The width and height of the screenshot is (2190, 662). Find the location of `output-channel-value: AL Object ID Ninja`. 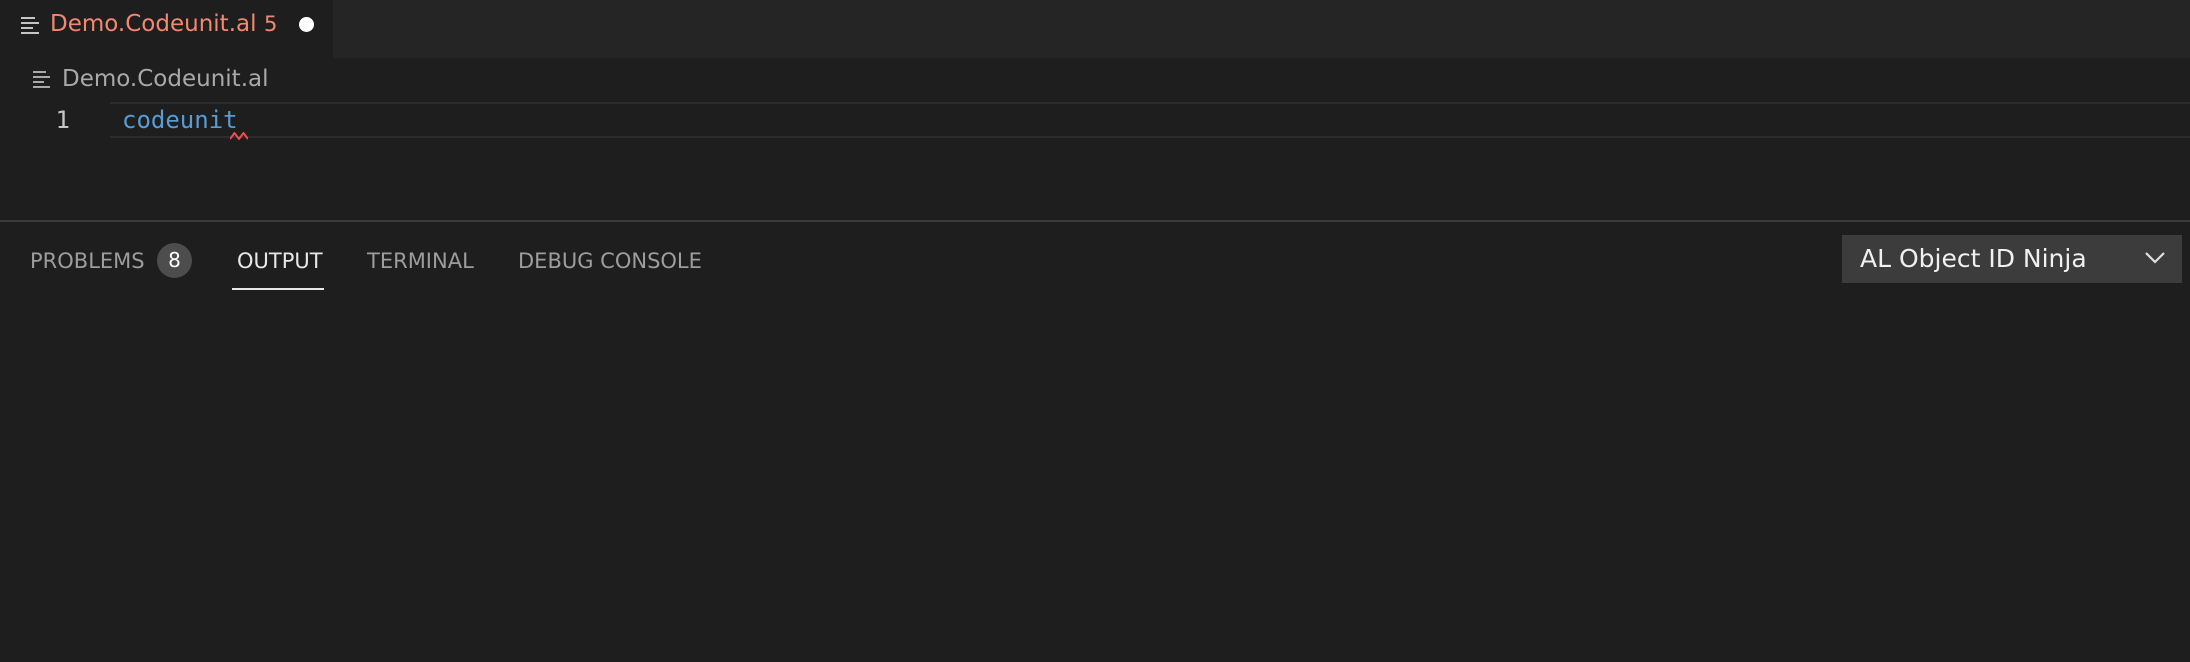

output-channel-value: AL Object ID Ninja is located at coordinates (1973, 258).